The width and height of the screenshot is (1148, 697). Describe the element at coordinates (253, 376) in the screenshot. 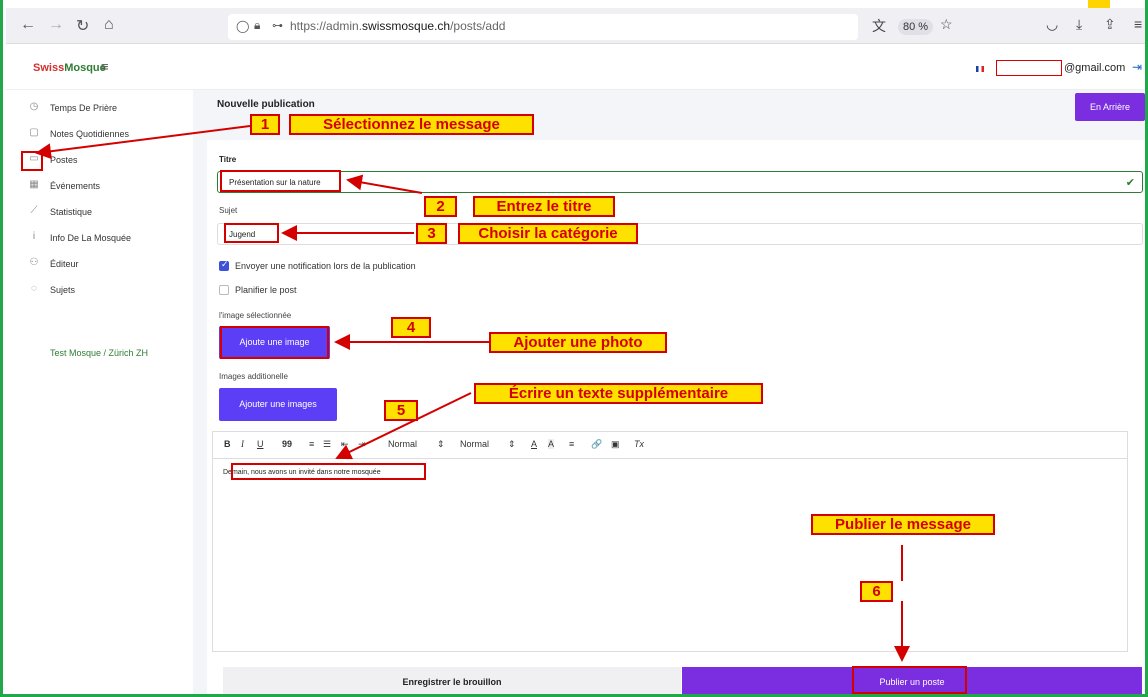

I see `additional-images-label: Images additionelle` at that location.